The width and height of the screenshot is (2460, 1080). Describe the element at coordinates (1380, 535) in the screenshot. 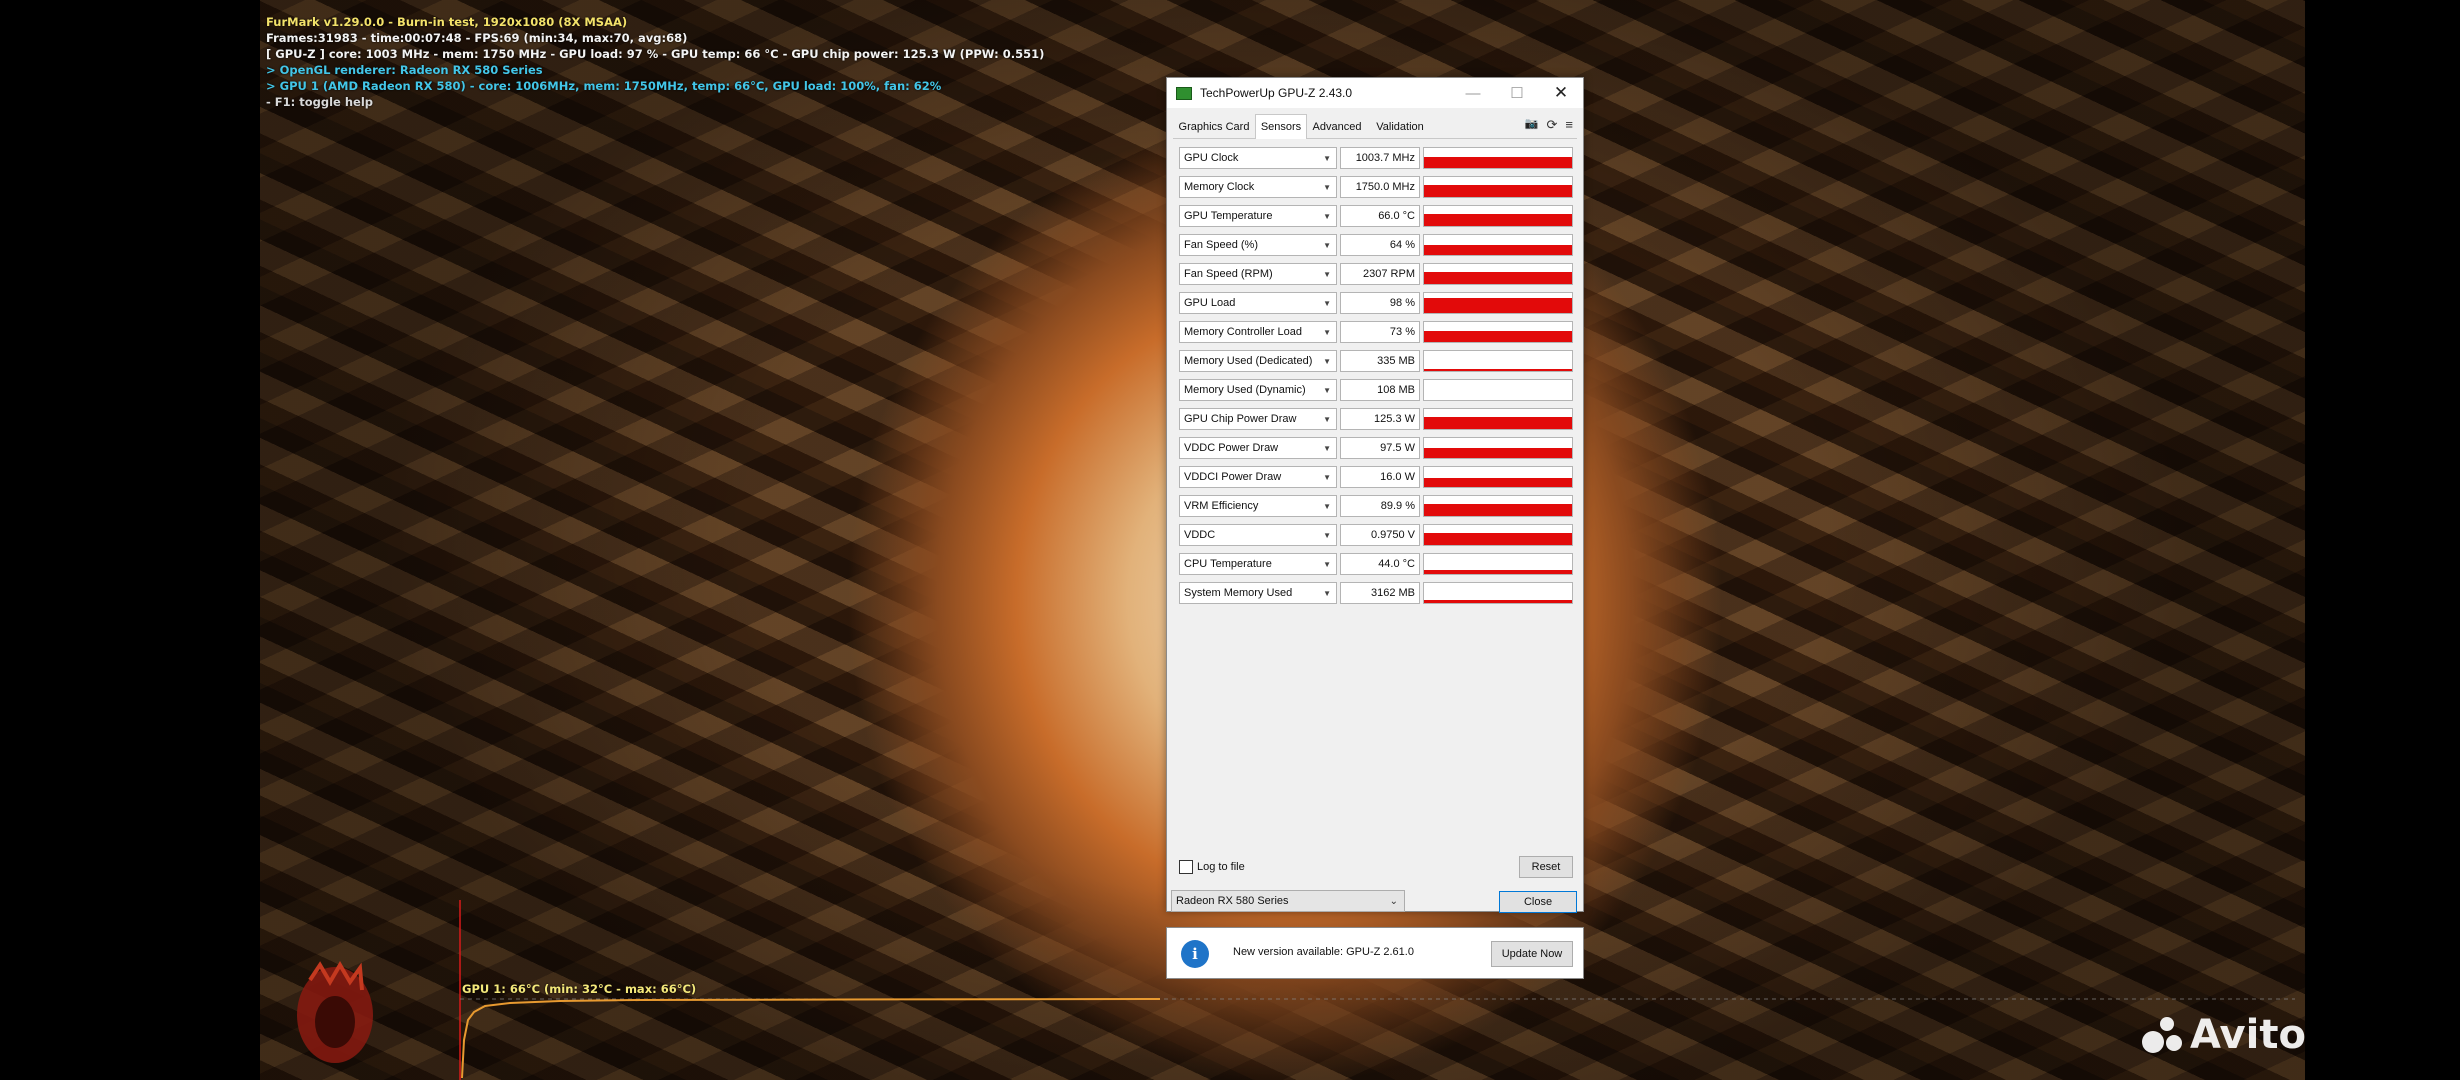

I see `sensor-value: 0.9750 V` at that location.